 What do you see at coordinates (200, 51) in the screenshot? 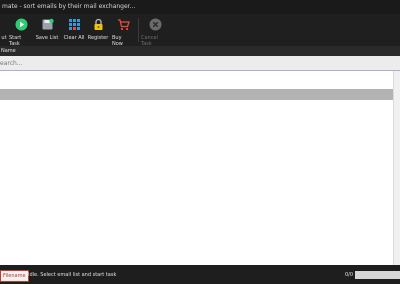
I see `column-header-name: Name` at bounding box center [200, 51].